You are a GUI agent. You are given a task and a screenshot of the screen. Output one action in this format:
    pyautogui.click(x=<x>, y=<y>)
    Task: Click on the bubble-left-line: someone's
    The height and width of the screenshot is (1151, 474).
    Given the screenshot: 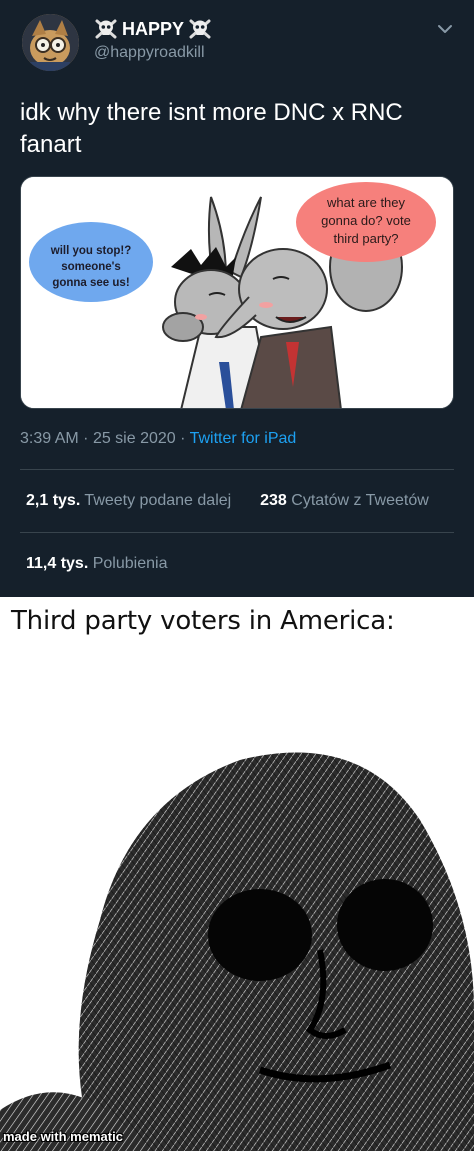 What is the action you would take?
    pyautogui.click(x=91, y=267)
    